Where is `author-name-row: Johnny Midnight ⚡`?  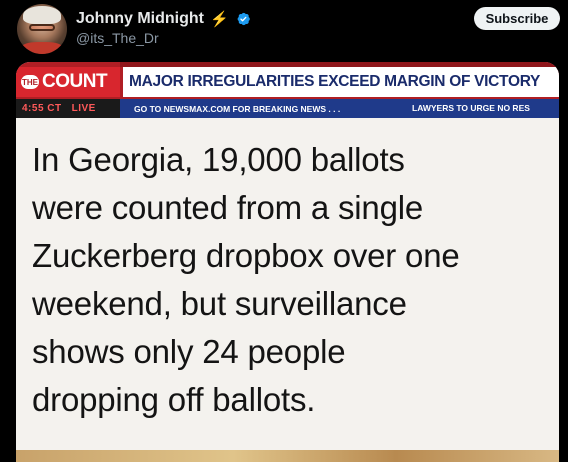 author-name-row: Johnny Midnight ⚡ is located at coordinates (163, 19).